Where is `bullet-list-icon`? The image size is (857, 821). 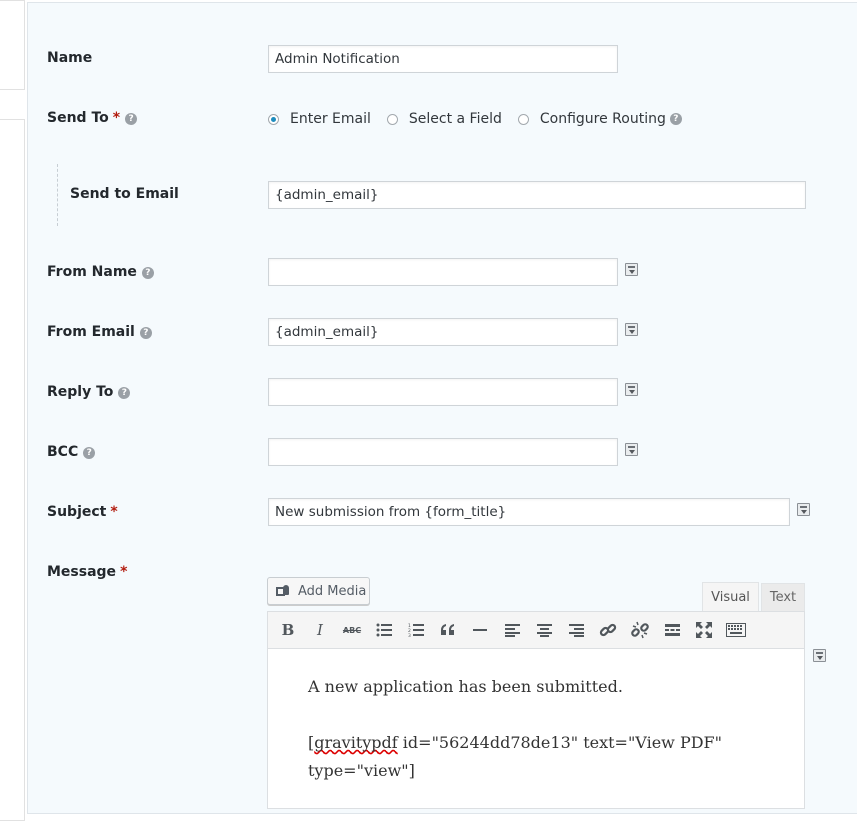 bullet-list-icon is located at coordinates (384, 630).